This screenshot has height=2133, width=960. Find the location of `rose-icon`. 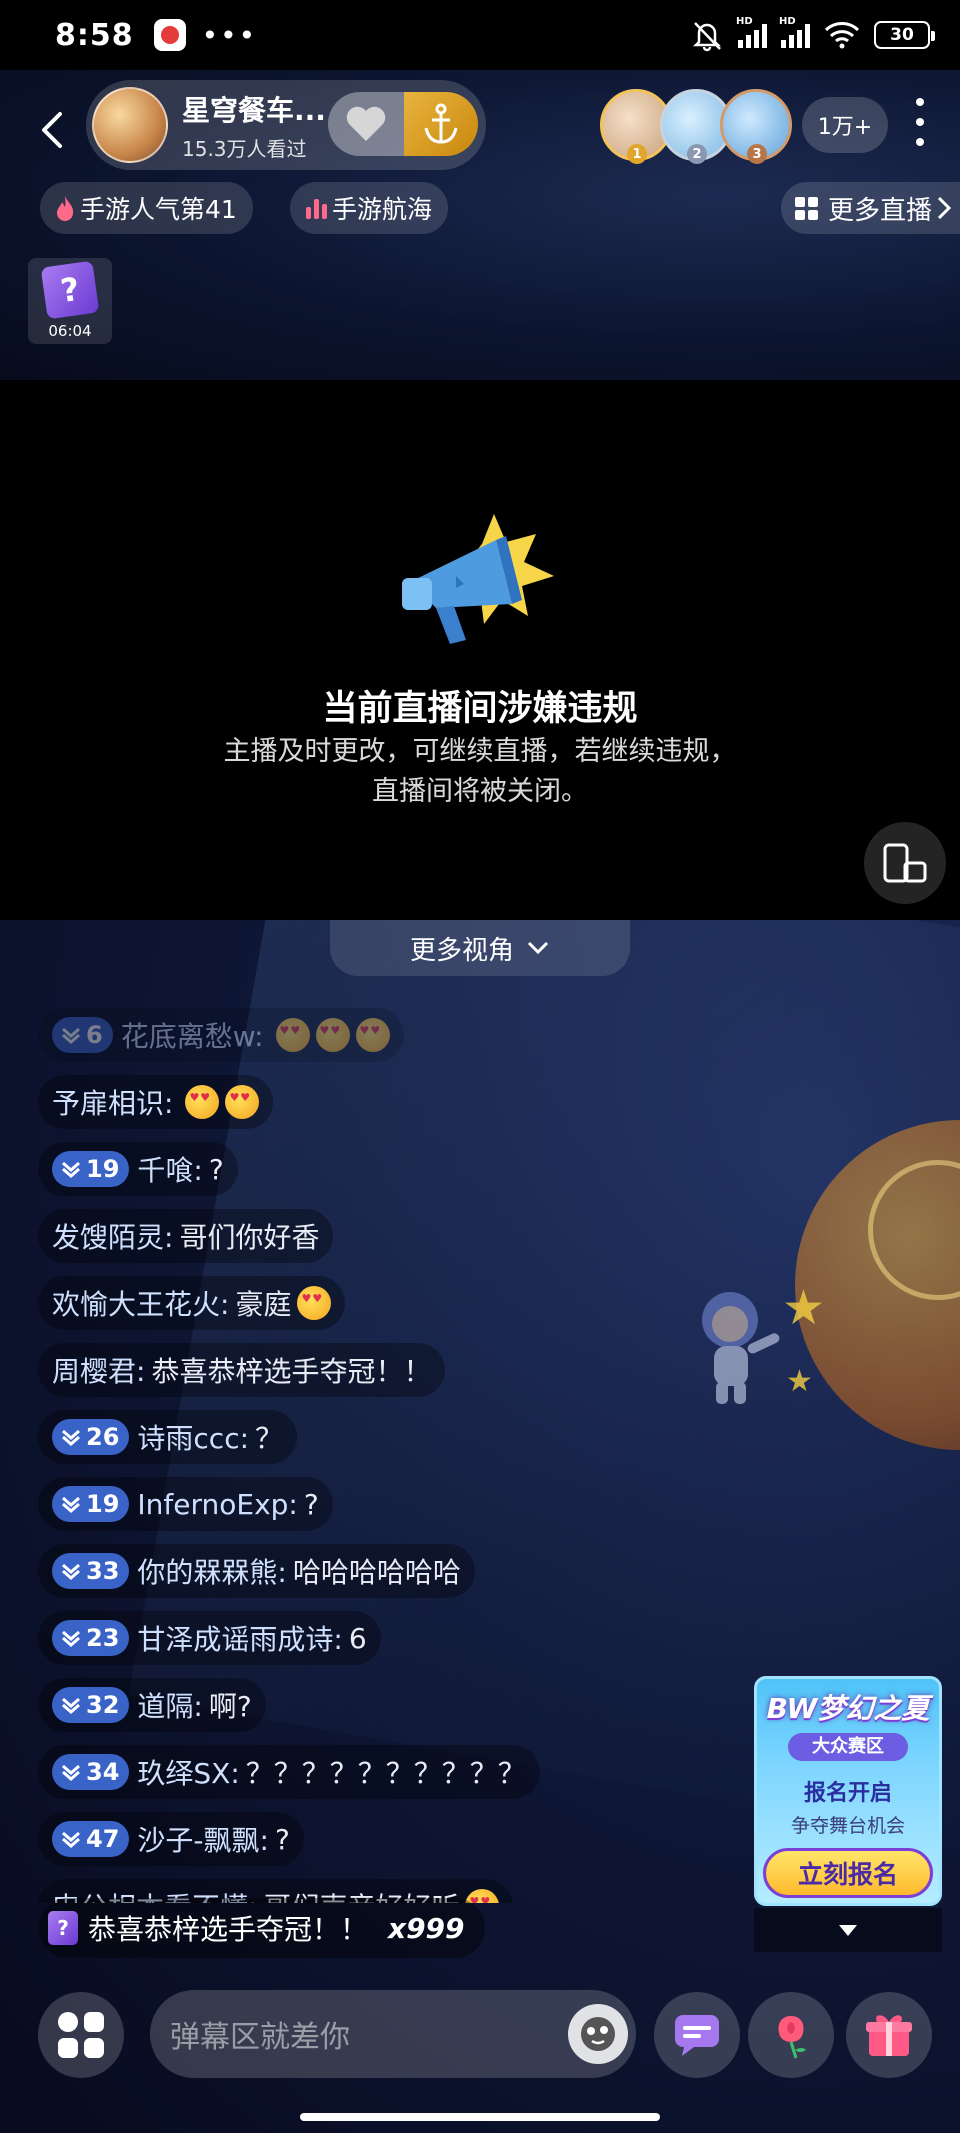

rose-icon is located at coordinates (792, 2037).